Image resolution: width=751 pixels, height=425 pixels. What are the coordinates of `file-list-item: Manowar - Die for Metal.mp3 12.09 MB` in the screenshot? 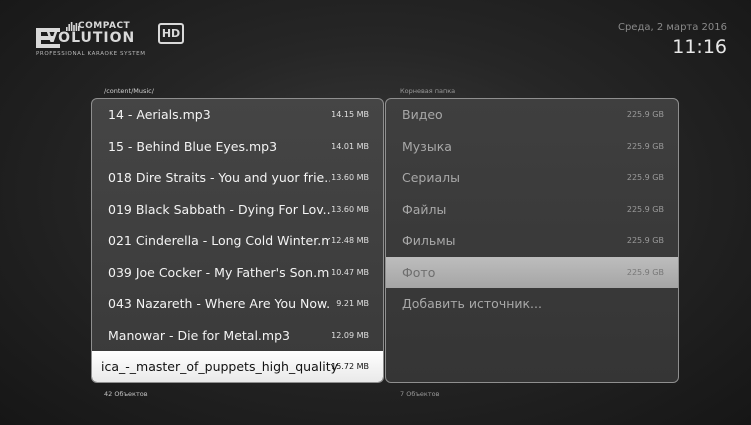 It's located at (237, 336).